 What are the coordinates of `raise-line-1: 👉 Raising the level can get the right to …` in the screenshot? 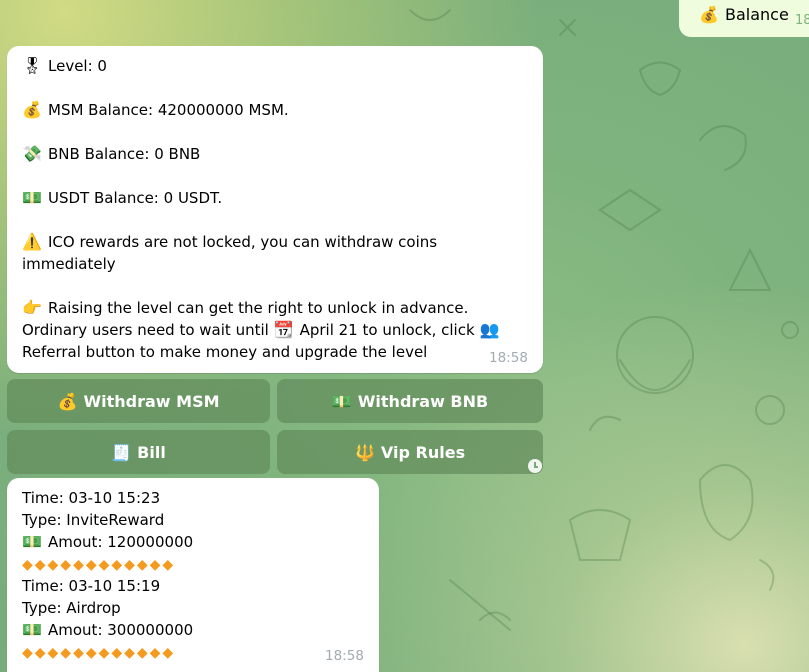 It's located at (275, 308).